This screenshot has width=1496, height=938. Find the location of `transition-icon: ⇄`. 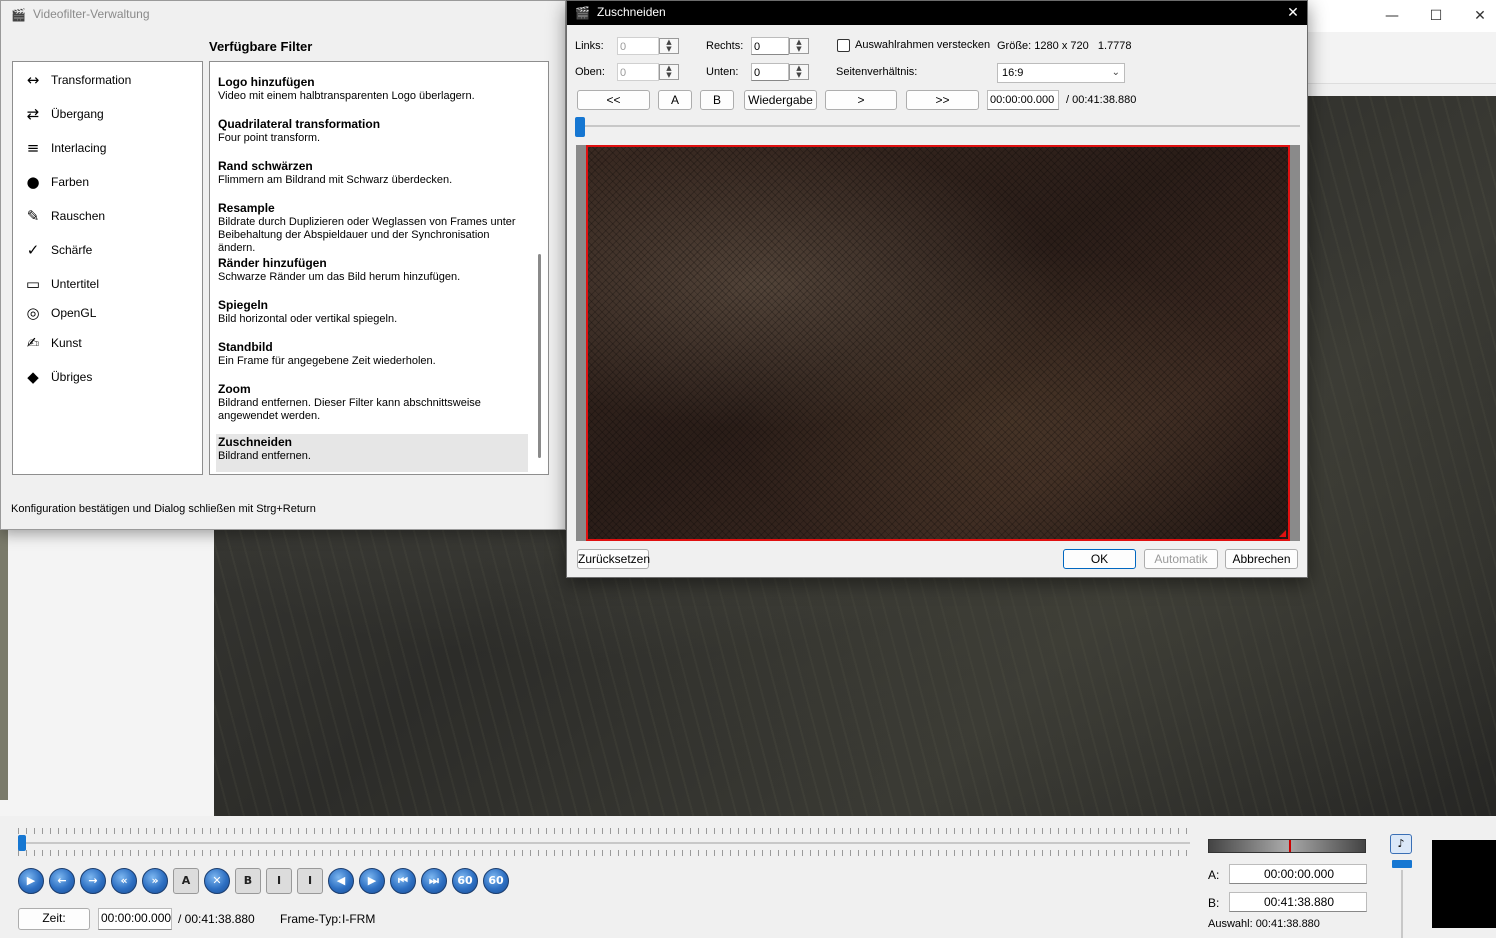

transition-icon: ⇄ is located at coordinates (33, 114).